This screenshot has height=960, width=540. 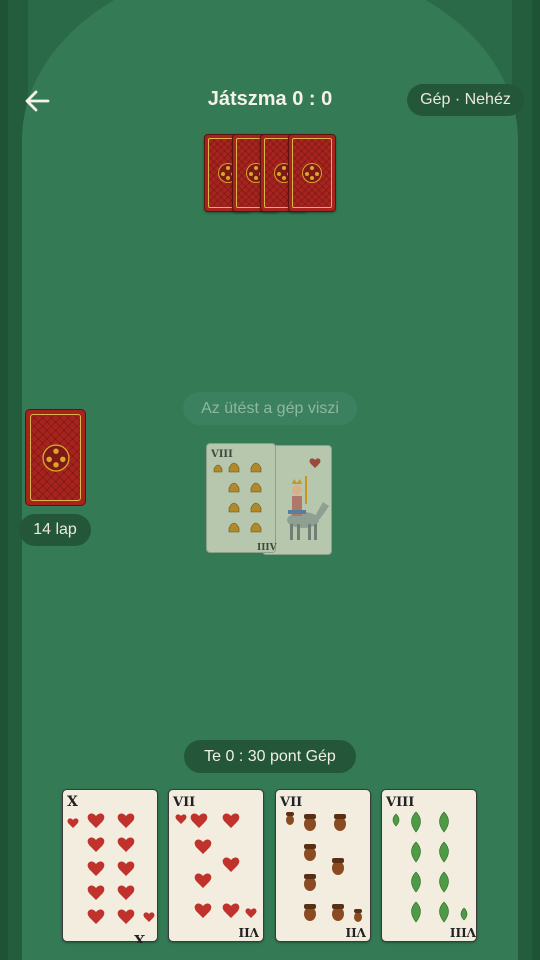 I want to click on hearts-suit-icon: X X, so click(x=111, y=868).